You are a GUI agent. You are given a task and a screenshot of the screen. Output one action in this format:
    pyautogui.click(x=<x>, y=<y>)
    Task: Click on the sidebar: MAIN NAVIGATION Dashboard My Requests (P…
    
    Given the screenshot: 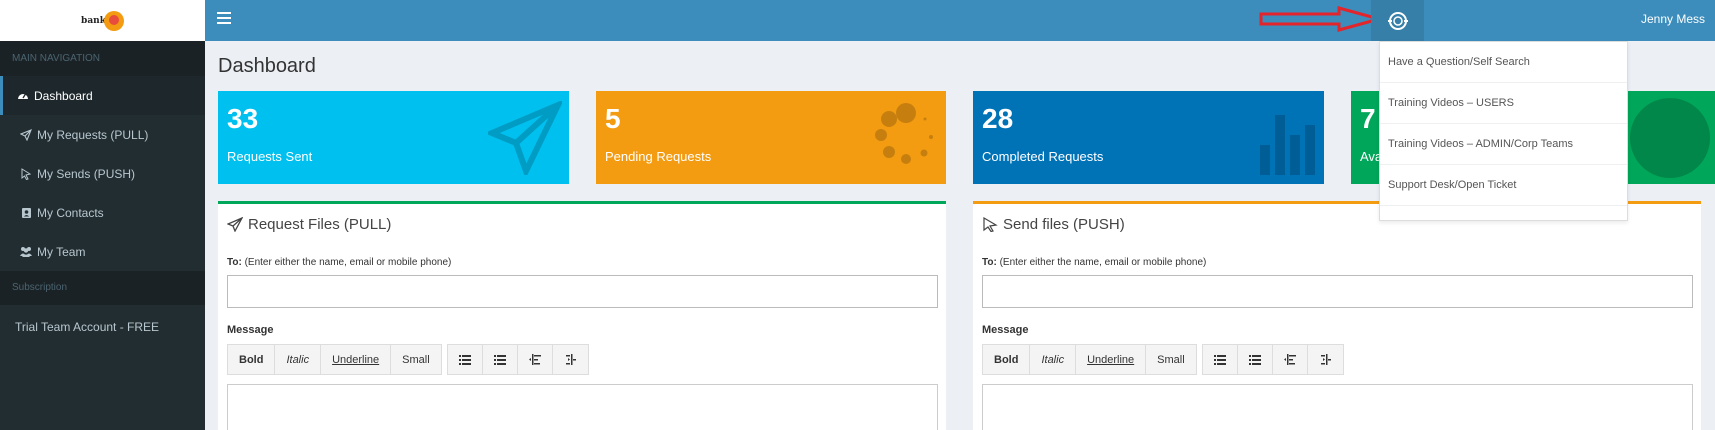 What is the action you would take?
    pyautogui.click(x=102, y=235)
    